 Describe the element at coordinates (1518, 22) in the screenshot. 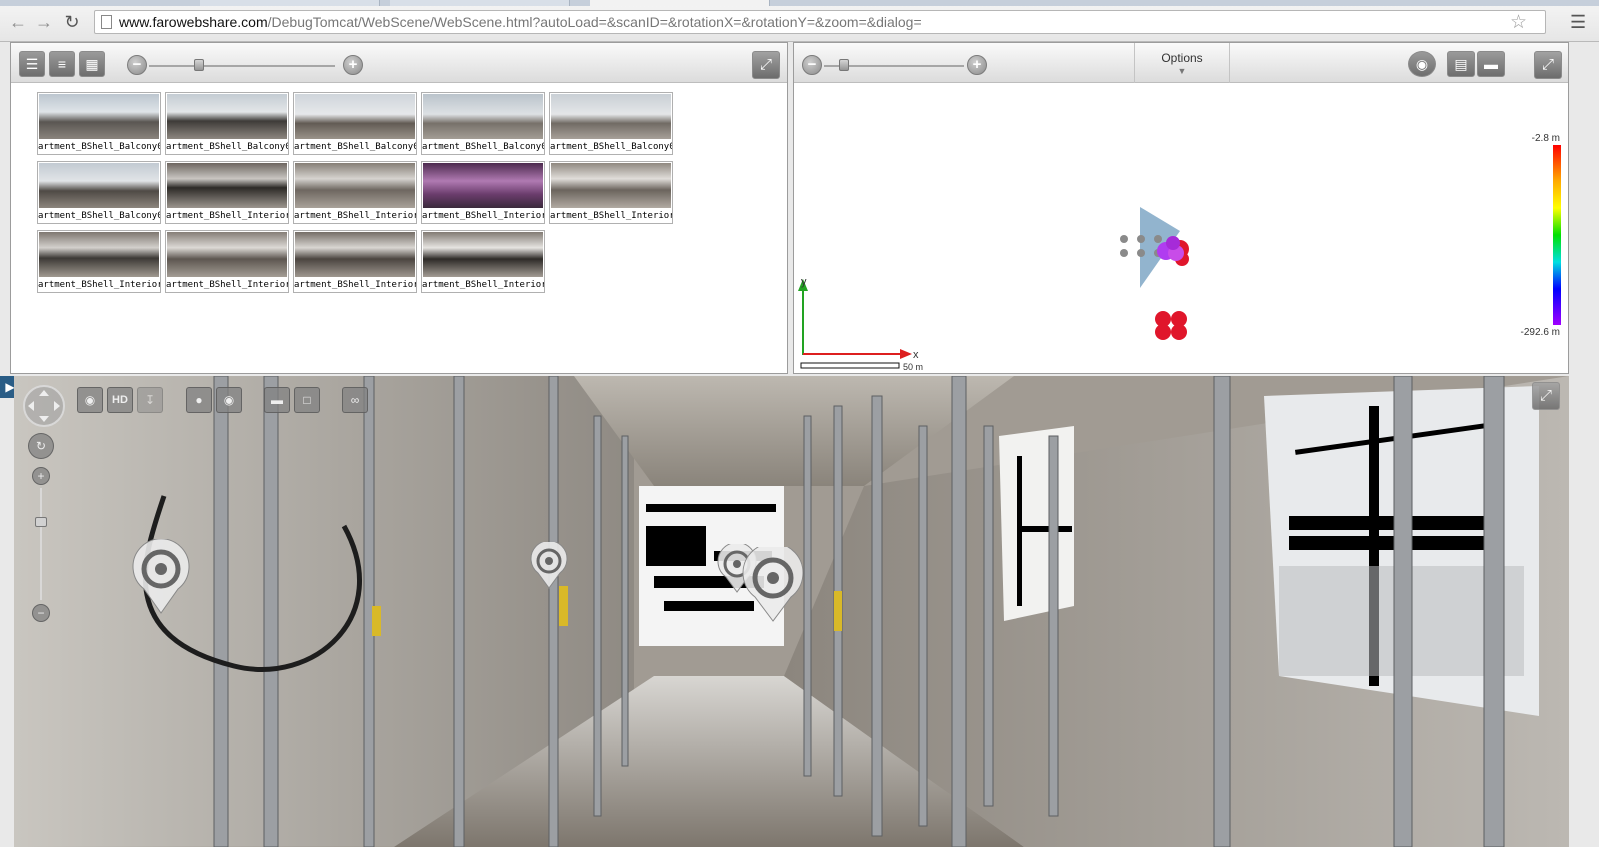

I see `bookmark-star-icon: ☆` at that location.